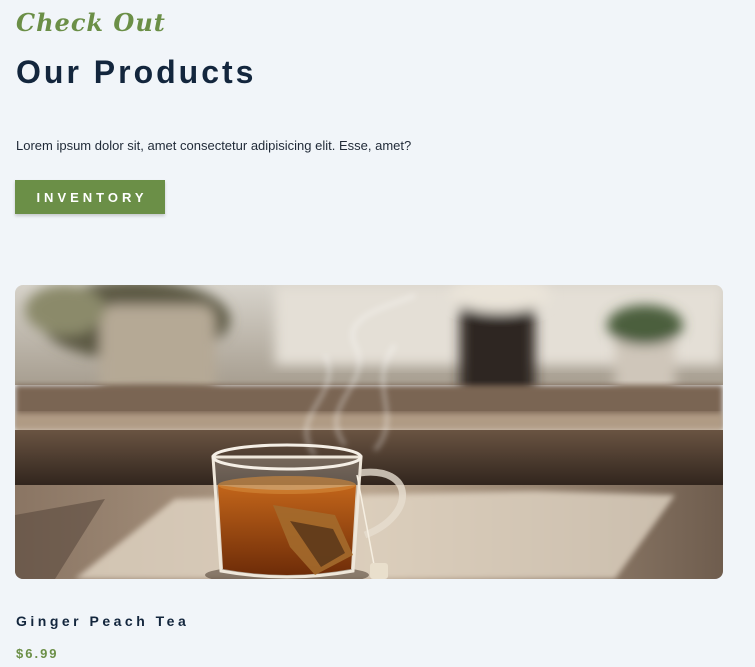 This screenshot has width=755, height=667. I want to click on section-eyebrow: Check Out, so click(91, 22).